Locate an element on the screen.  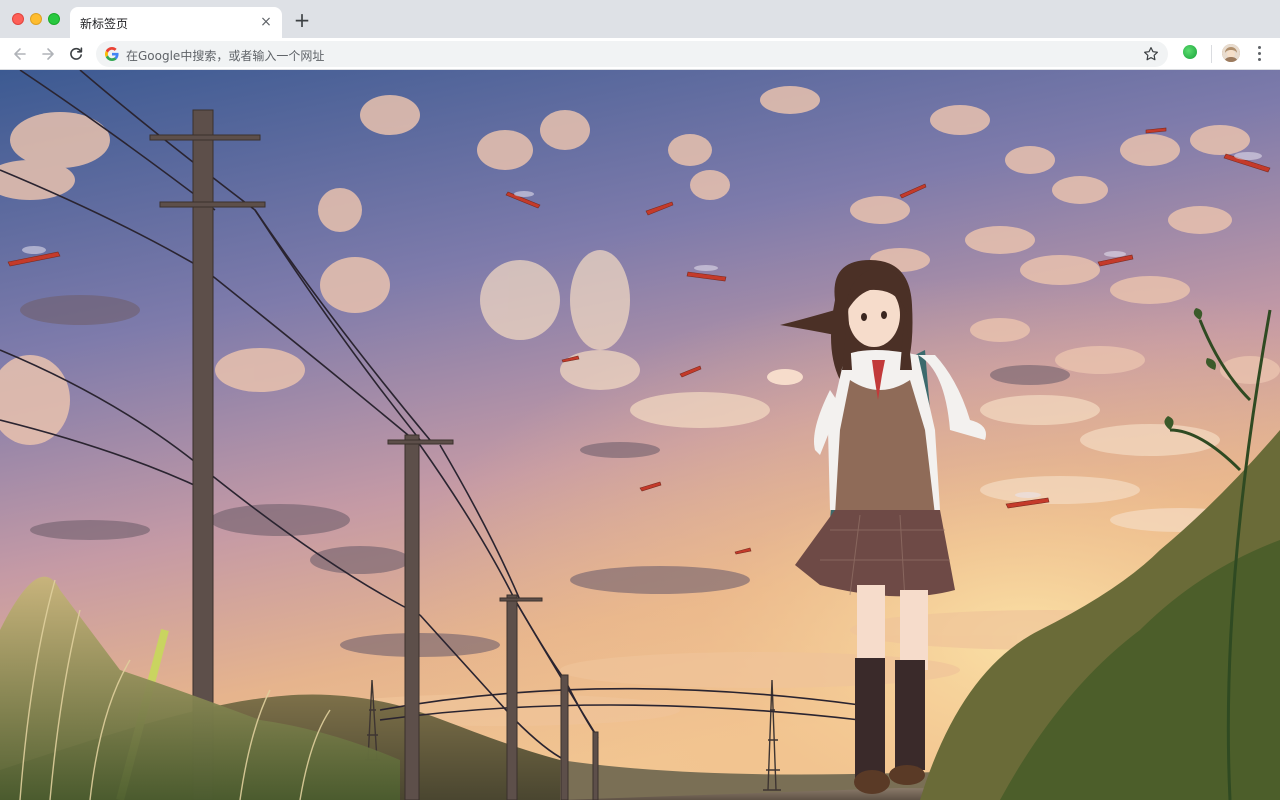
window-close-button is located at coordinates (18, 19).